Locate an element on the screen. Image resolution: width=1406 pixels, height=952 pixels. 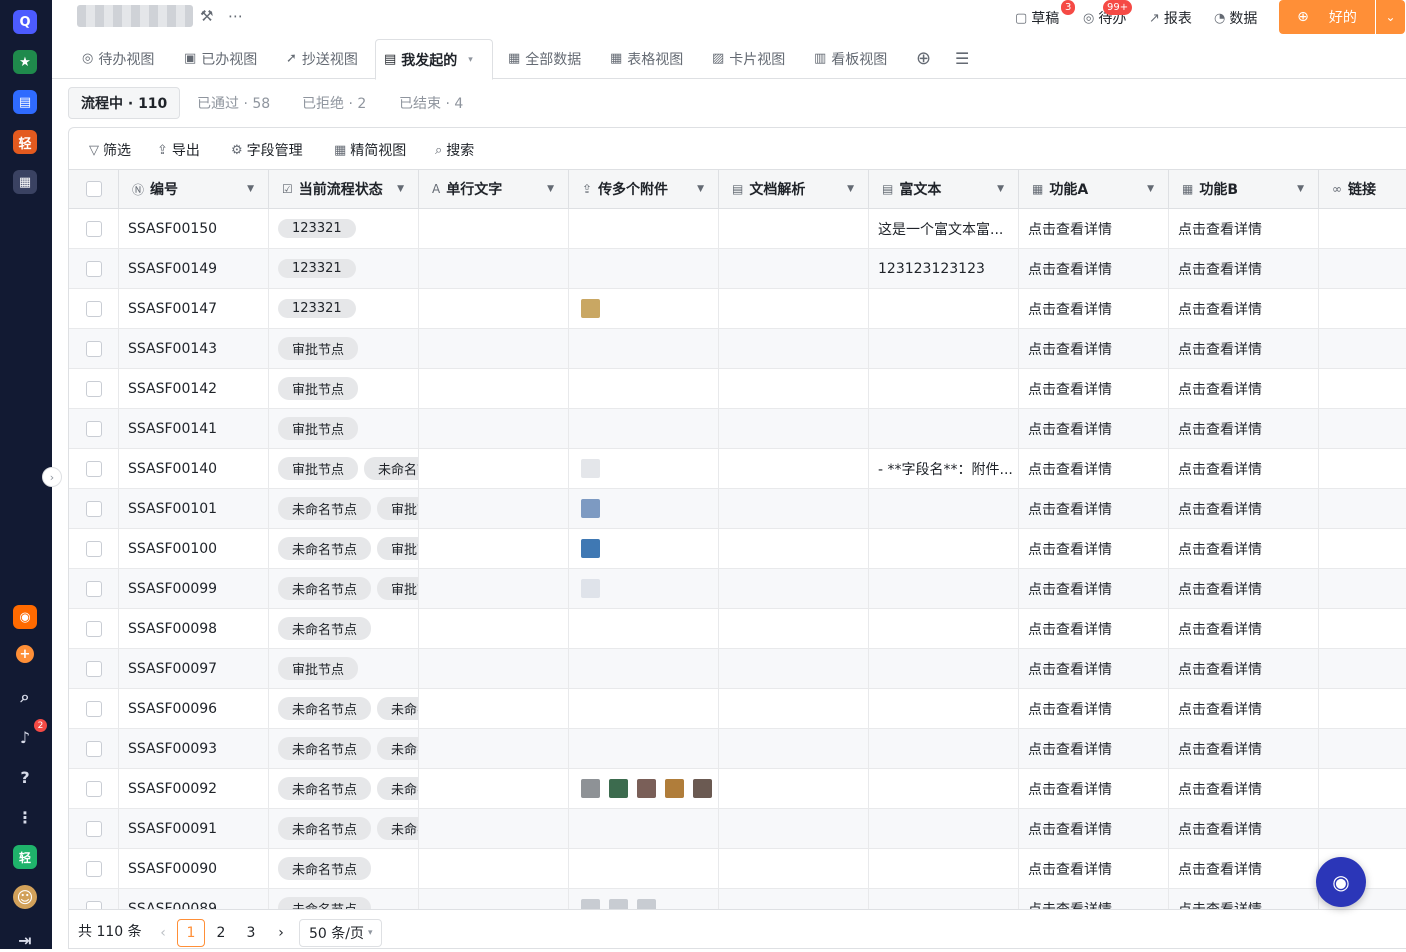
tab-5: ▦ 全部数据 is located at coordinates (544, 58).